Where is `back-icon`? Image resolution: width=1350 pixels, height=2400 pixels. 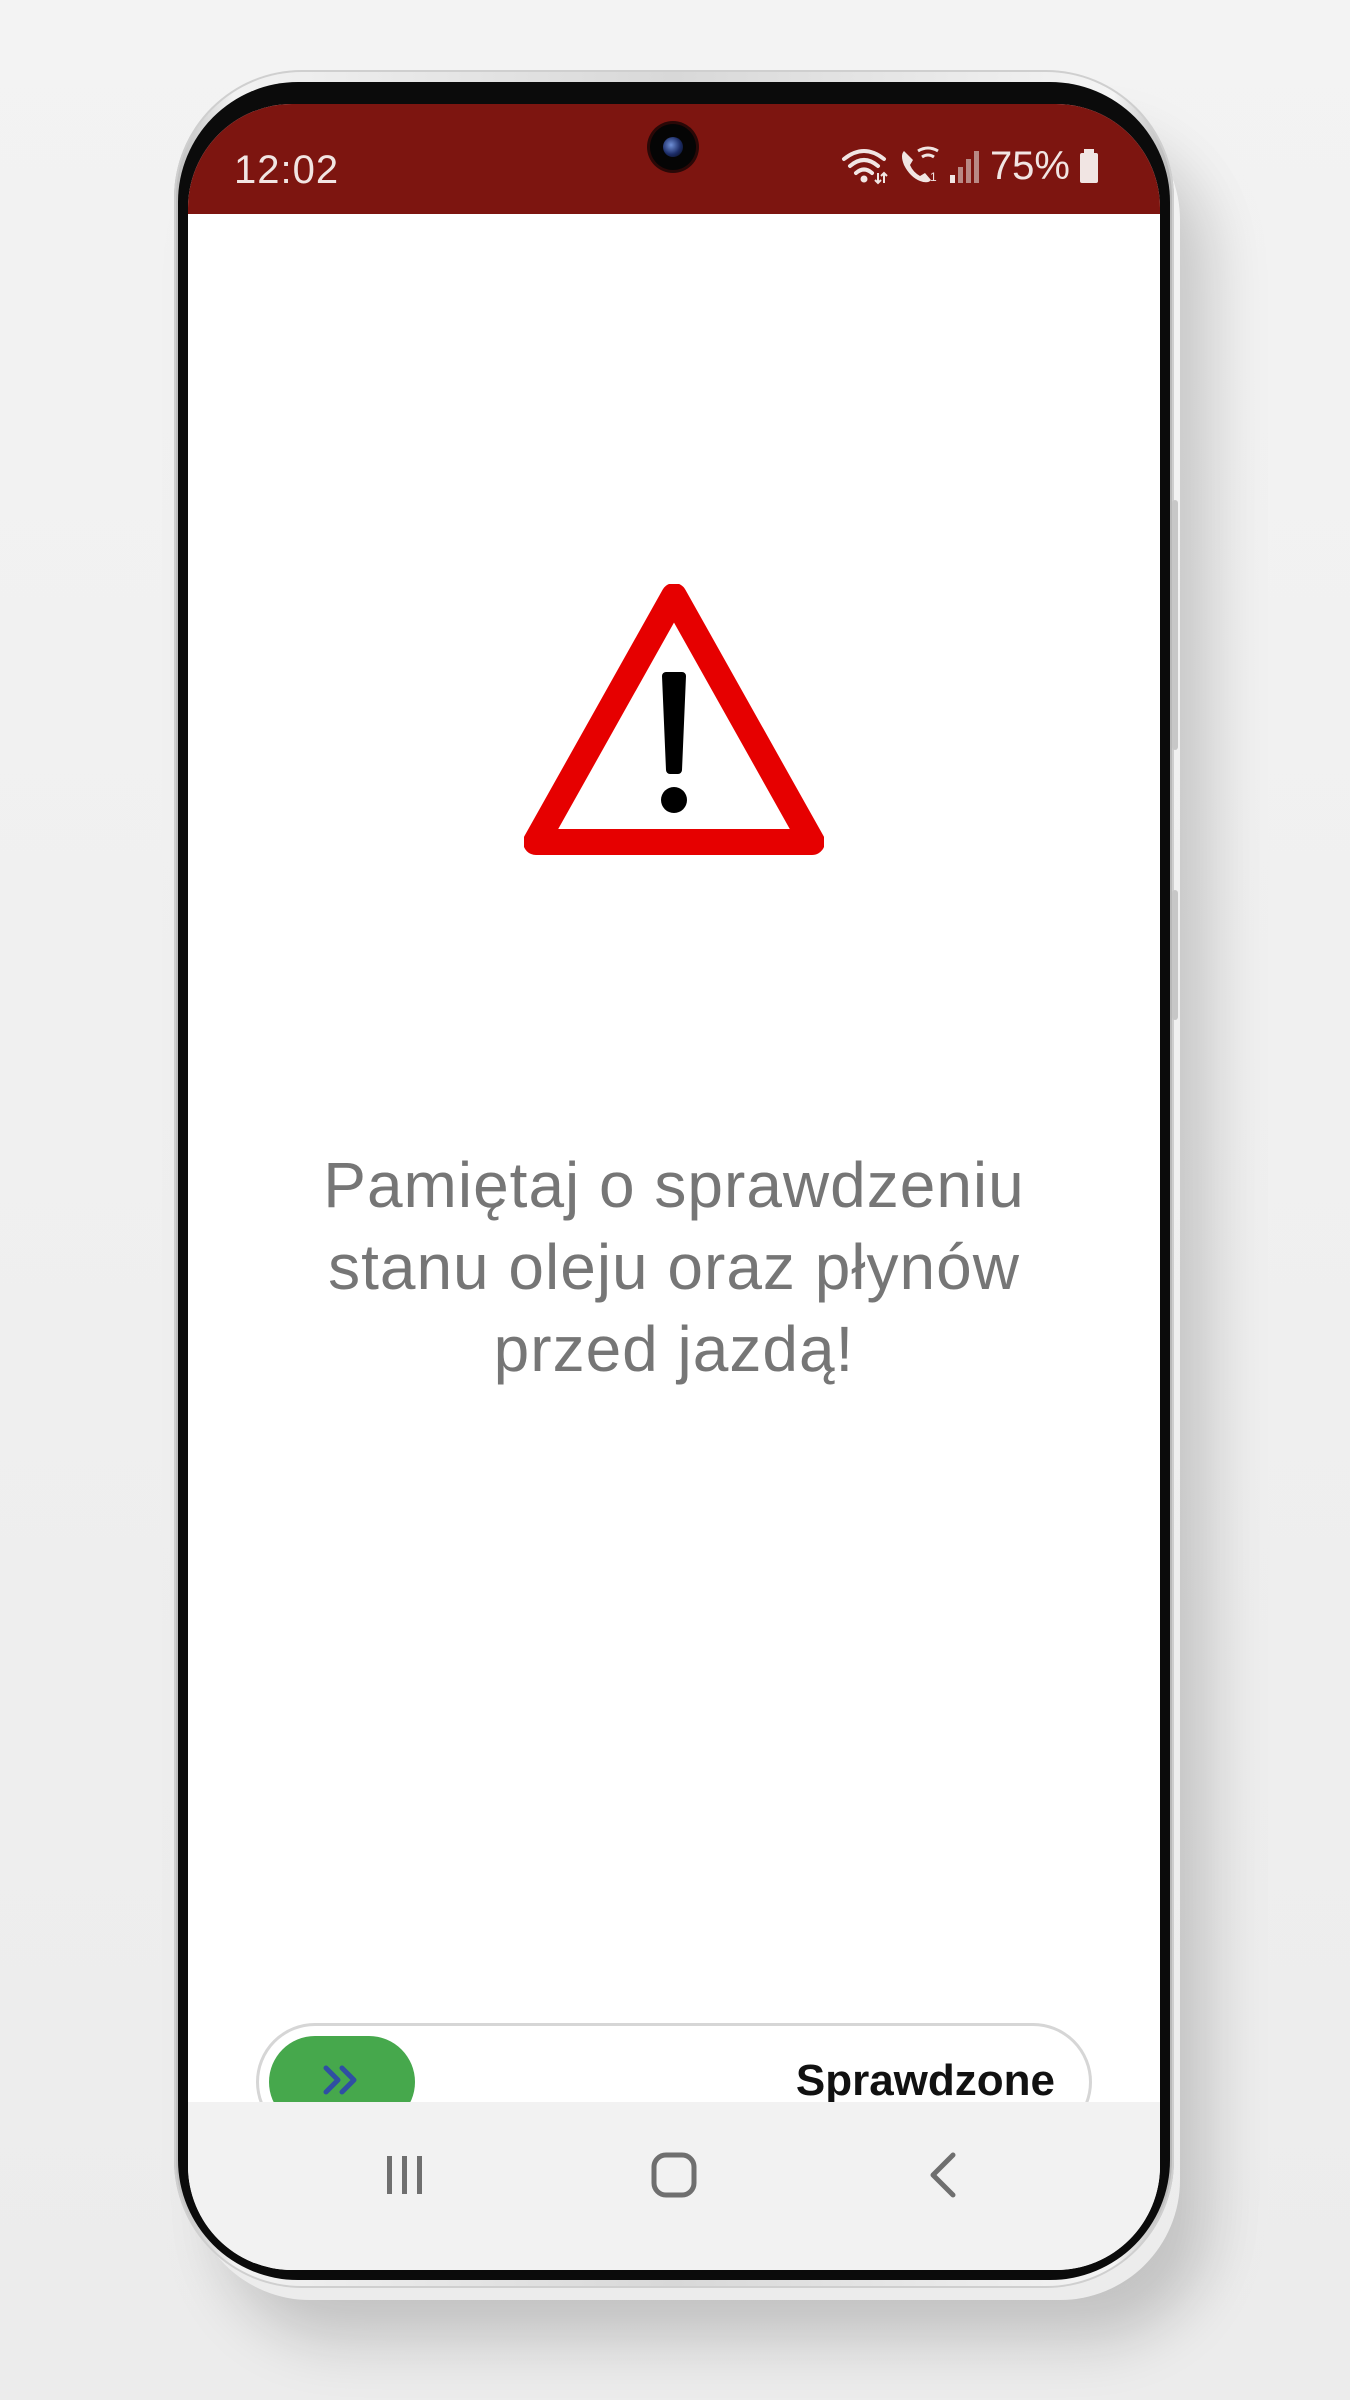
back-icon is located at coordinates (943, 2177).